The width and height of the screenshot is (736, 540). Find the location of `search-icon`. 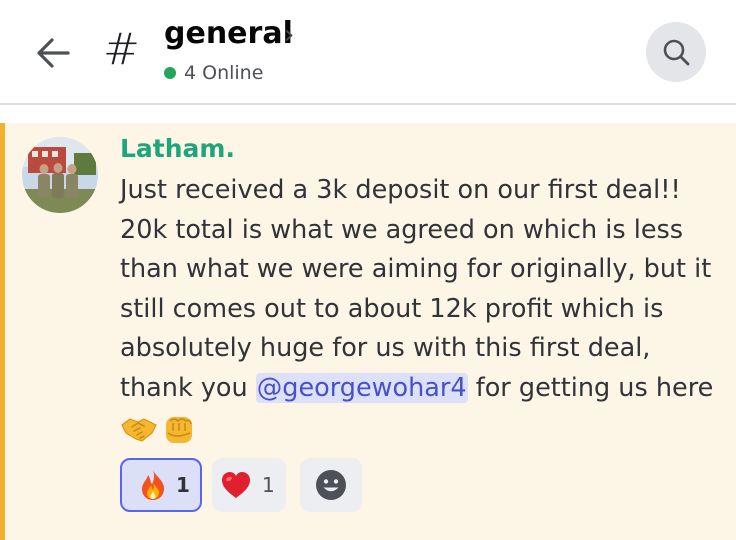

search-icon is located at coordinates (676, 52).